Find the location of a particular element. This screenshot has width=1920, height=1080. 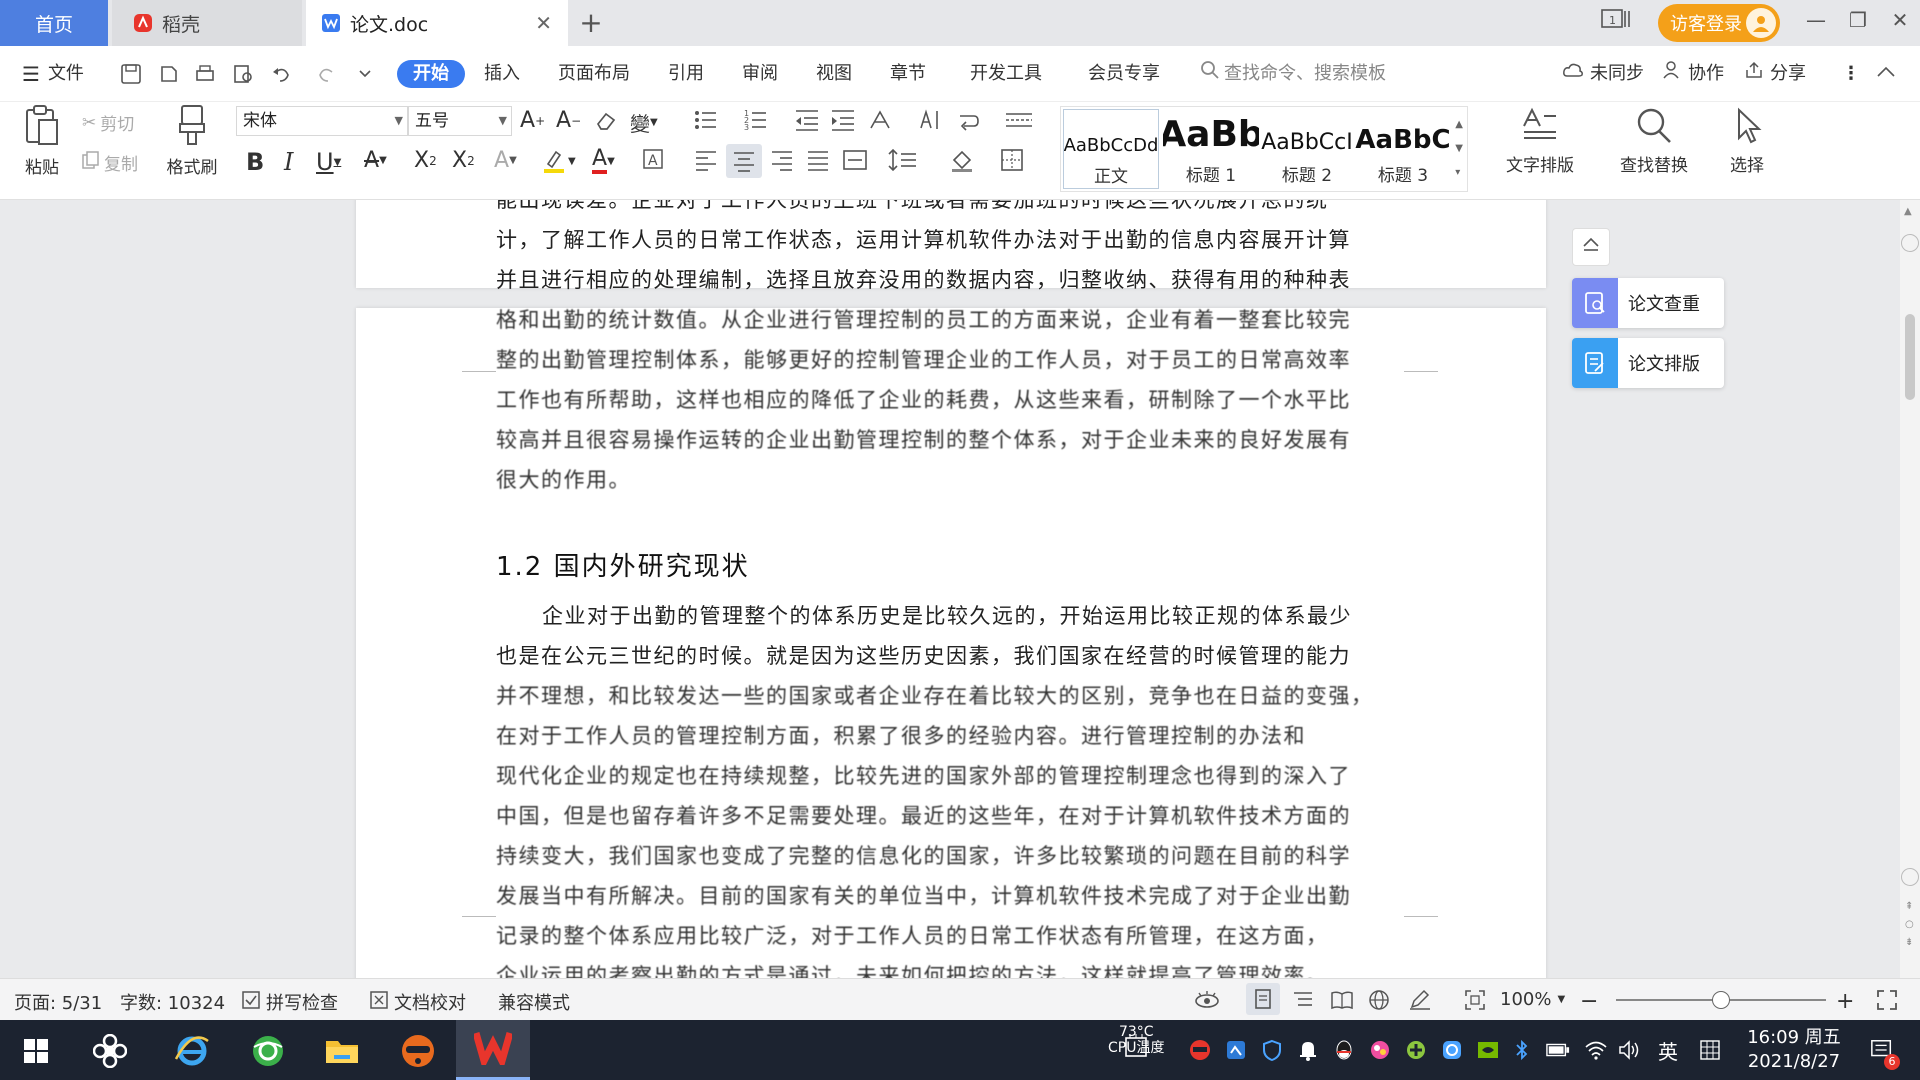

outline-view-icon is located at coordinates (1303, 1000).